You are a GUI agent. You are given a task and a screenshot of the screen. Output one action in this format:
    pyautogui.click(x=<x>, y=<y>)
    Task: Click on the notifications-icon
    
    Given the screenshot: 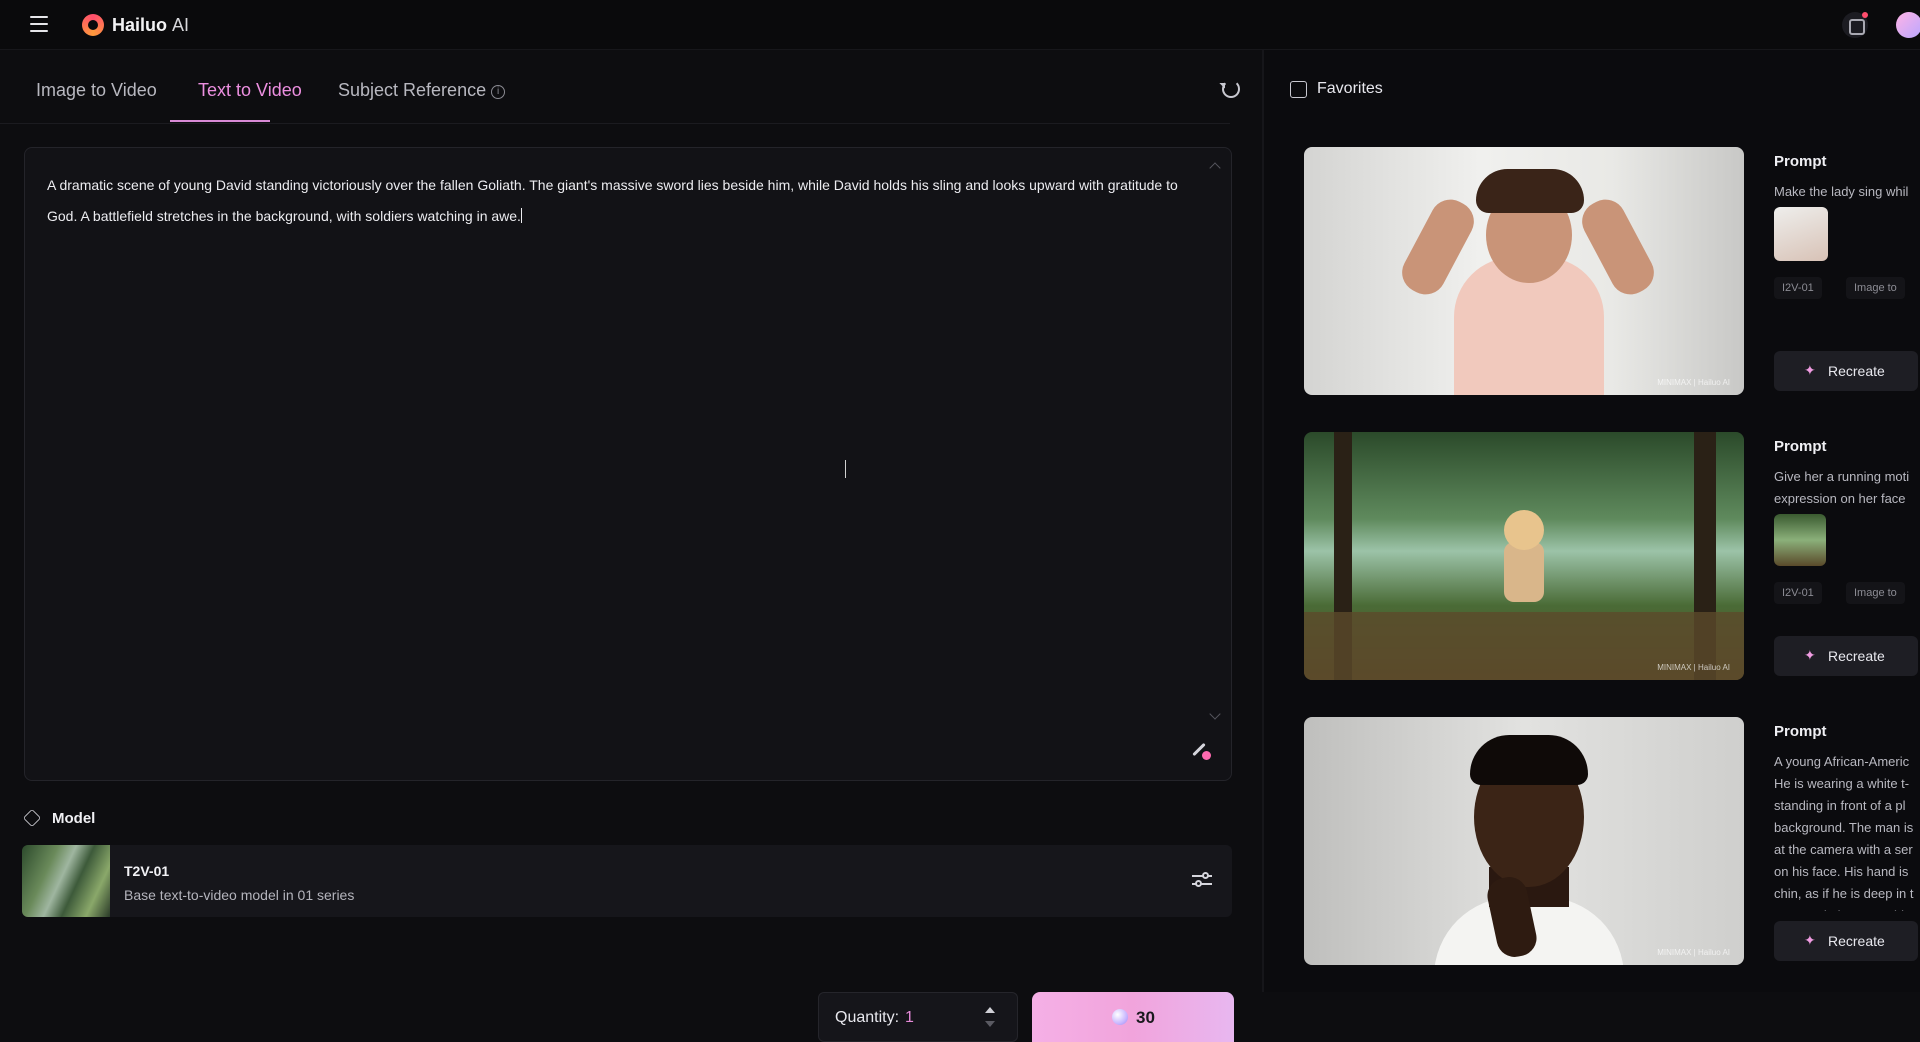 What is the action you would take?
    pyautogui.click(x=1855, y=25)
    